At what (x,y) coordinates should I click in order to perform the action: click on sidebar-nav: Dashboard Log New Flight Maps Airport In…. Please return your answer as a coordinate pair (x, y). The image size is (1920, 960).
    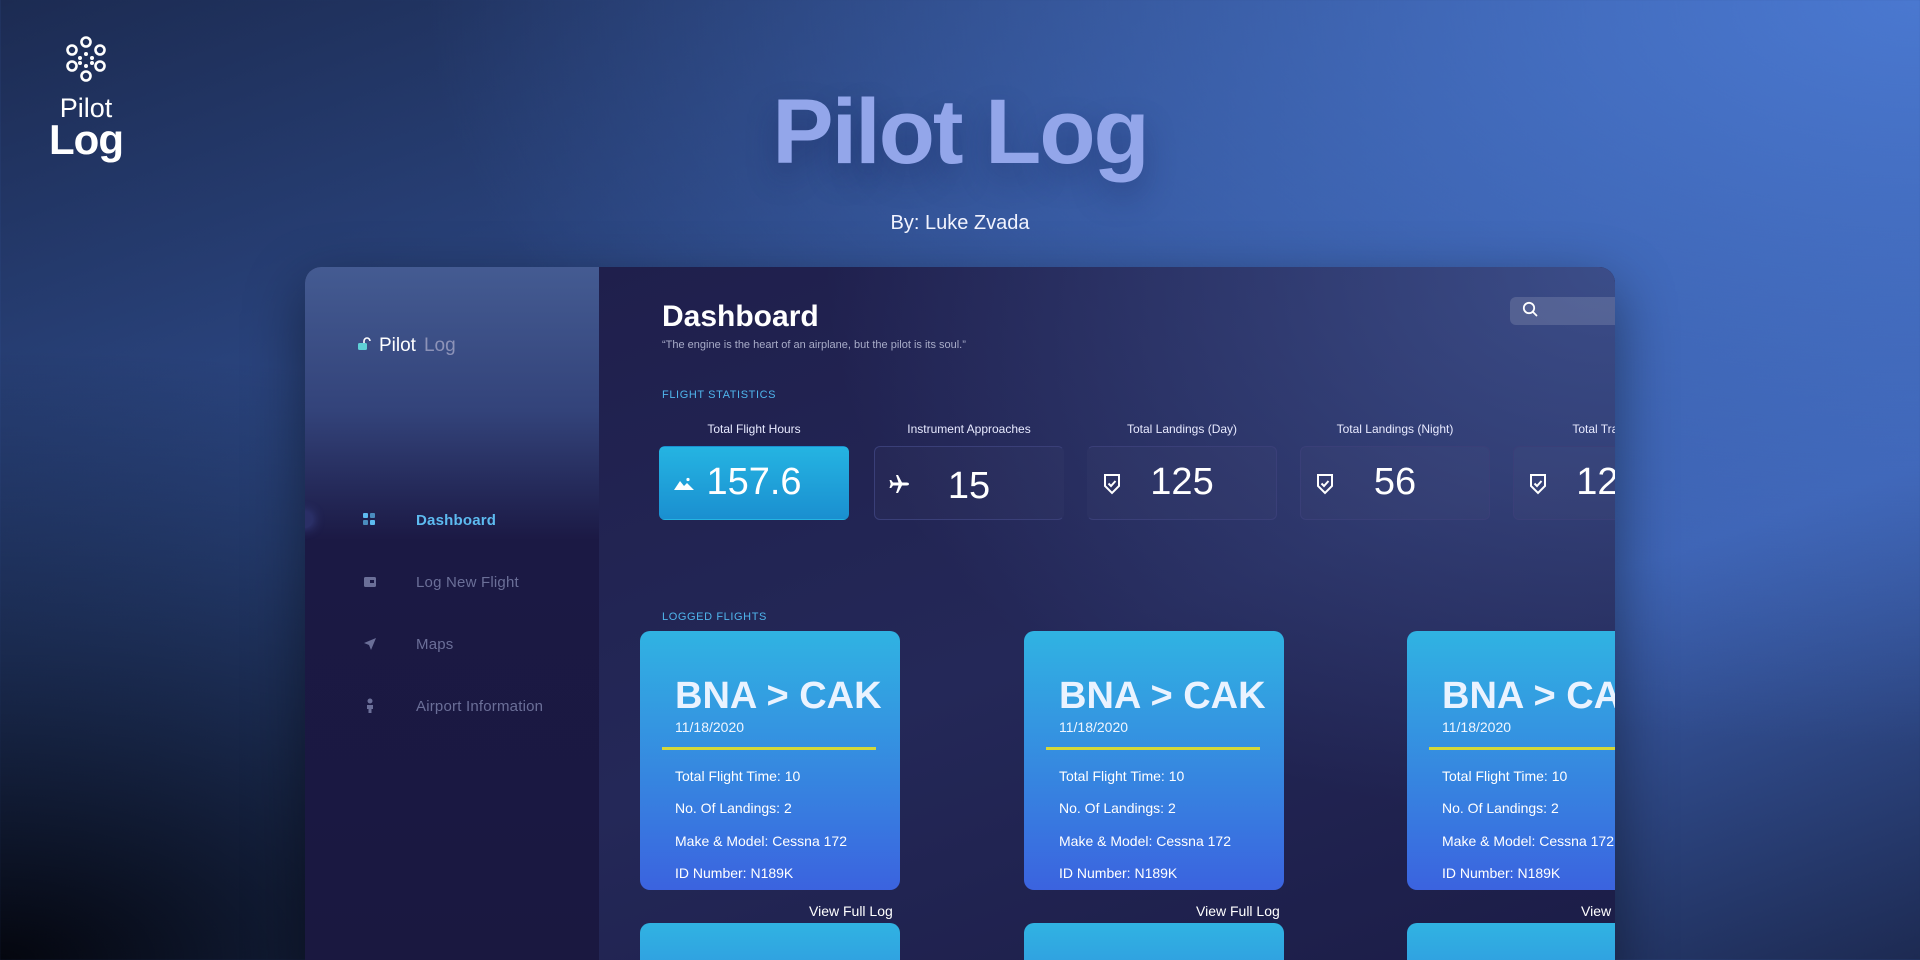
    Looking at the image, I should click on (452, 613).